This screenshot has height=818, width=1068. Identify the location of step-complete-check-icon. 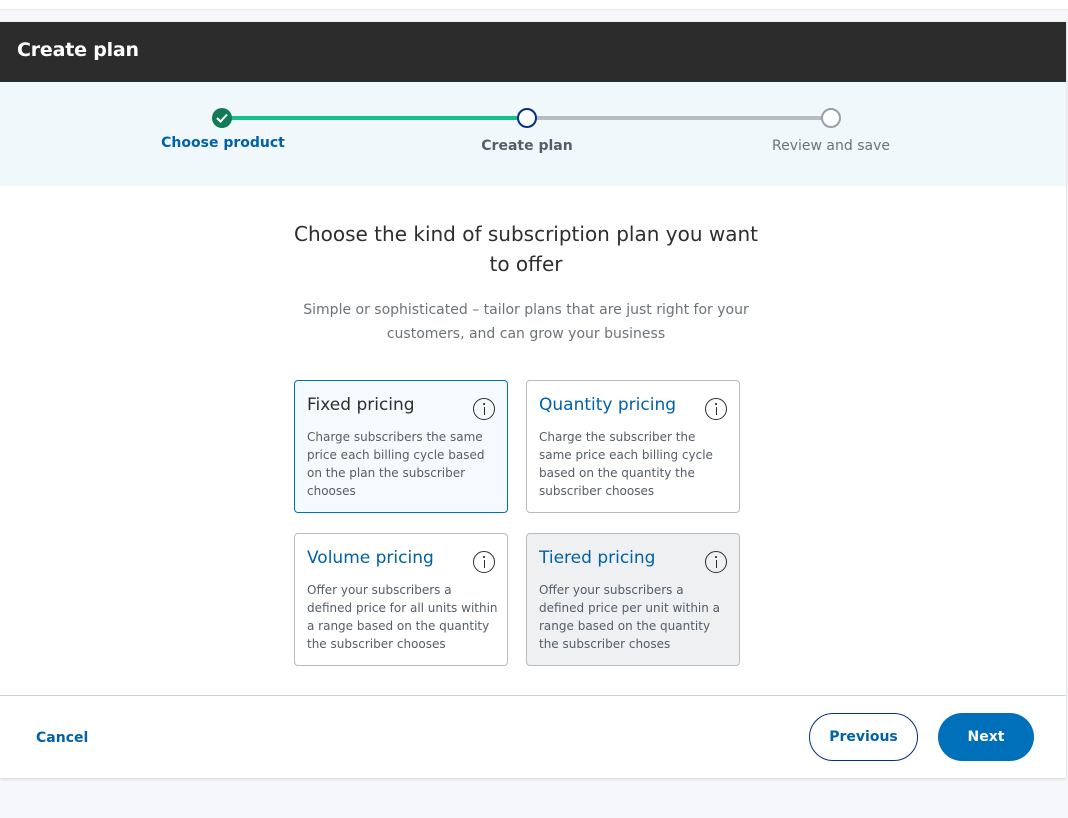
(222, 118).